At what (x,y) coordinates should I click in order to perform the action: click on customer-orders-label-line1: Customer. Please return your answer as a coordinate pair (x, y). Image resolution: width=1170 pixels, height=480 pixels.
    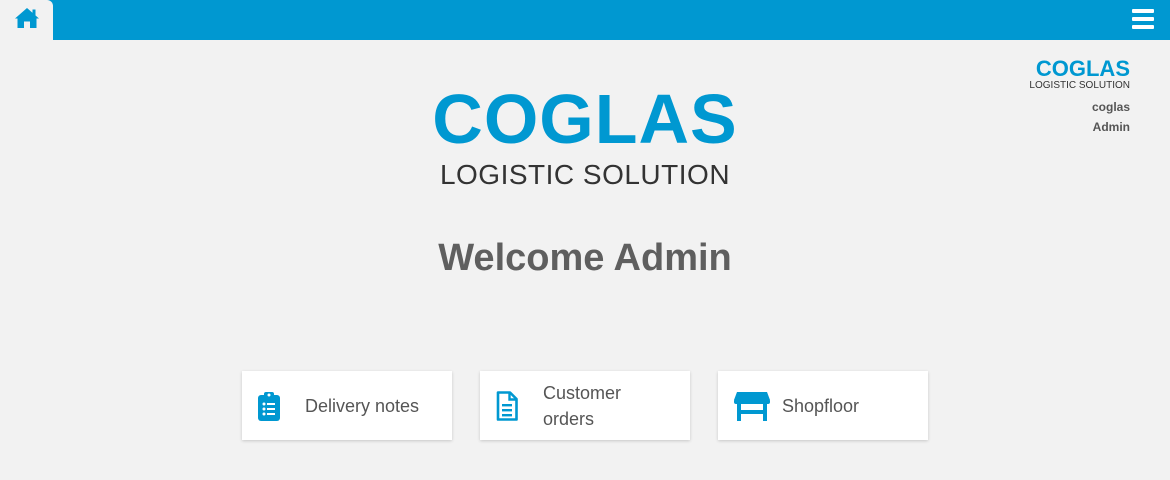
    Looking at the image, I should click on (582, 392).